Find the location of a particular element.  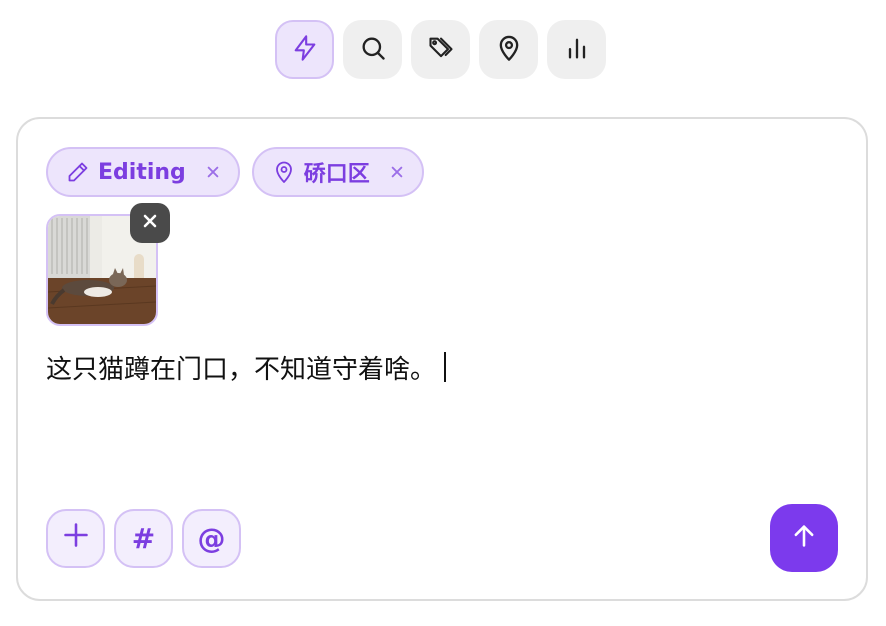

location-chip: 硚口区 is located at coordinates (337, 172).